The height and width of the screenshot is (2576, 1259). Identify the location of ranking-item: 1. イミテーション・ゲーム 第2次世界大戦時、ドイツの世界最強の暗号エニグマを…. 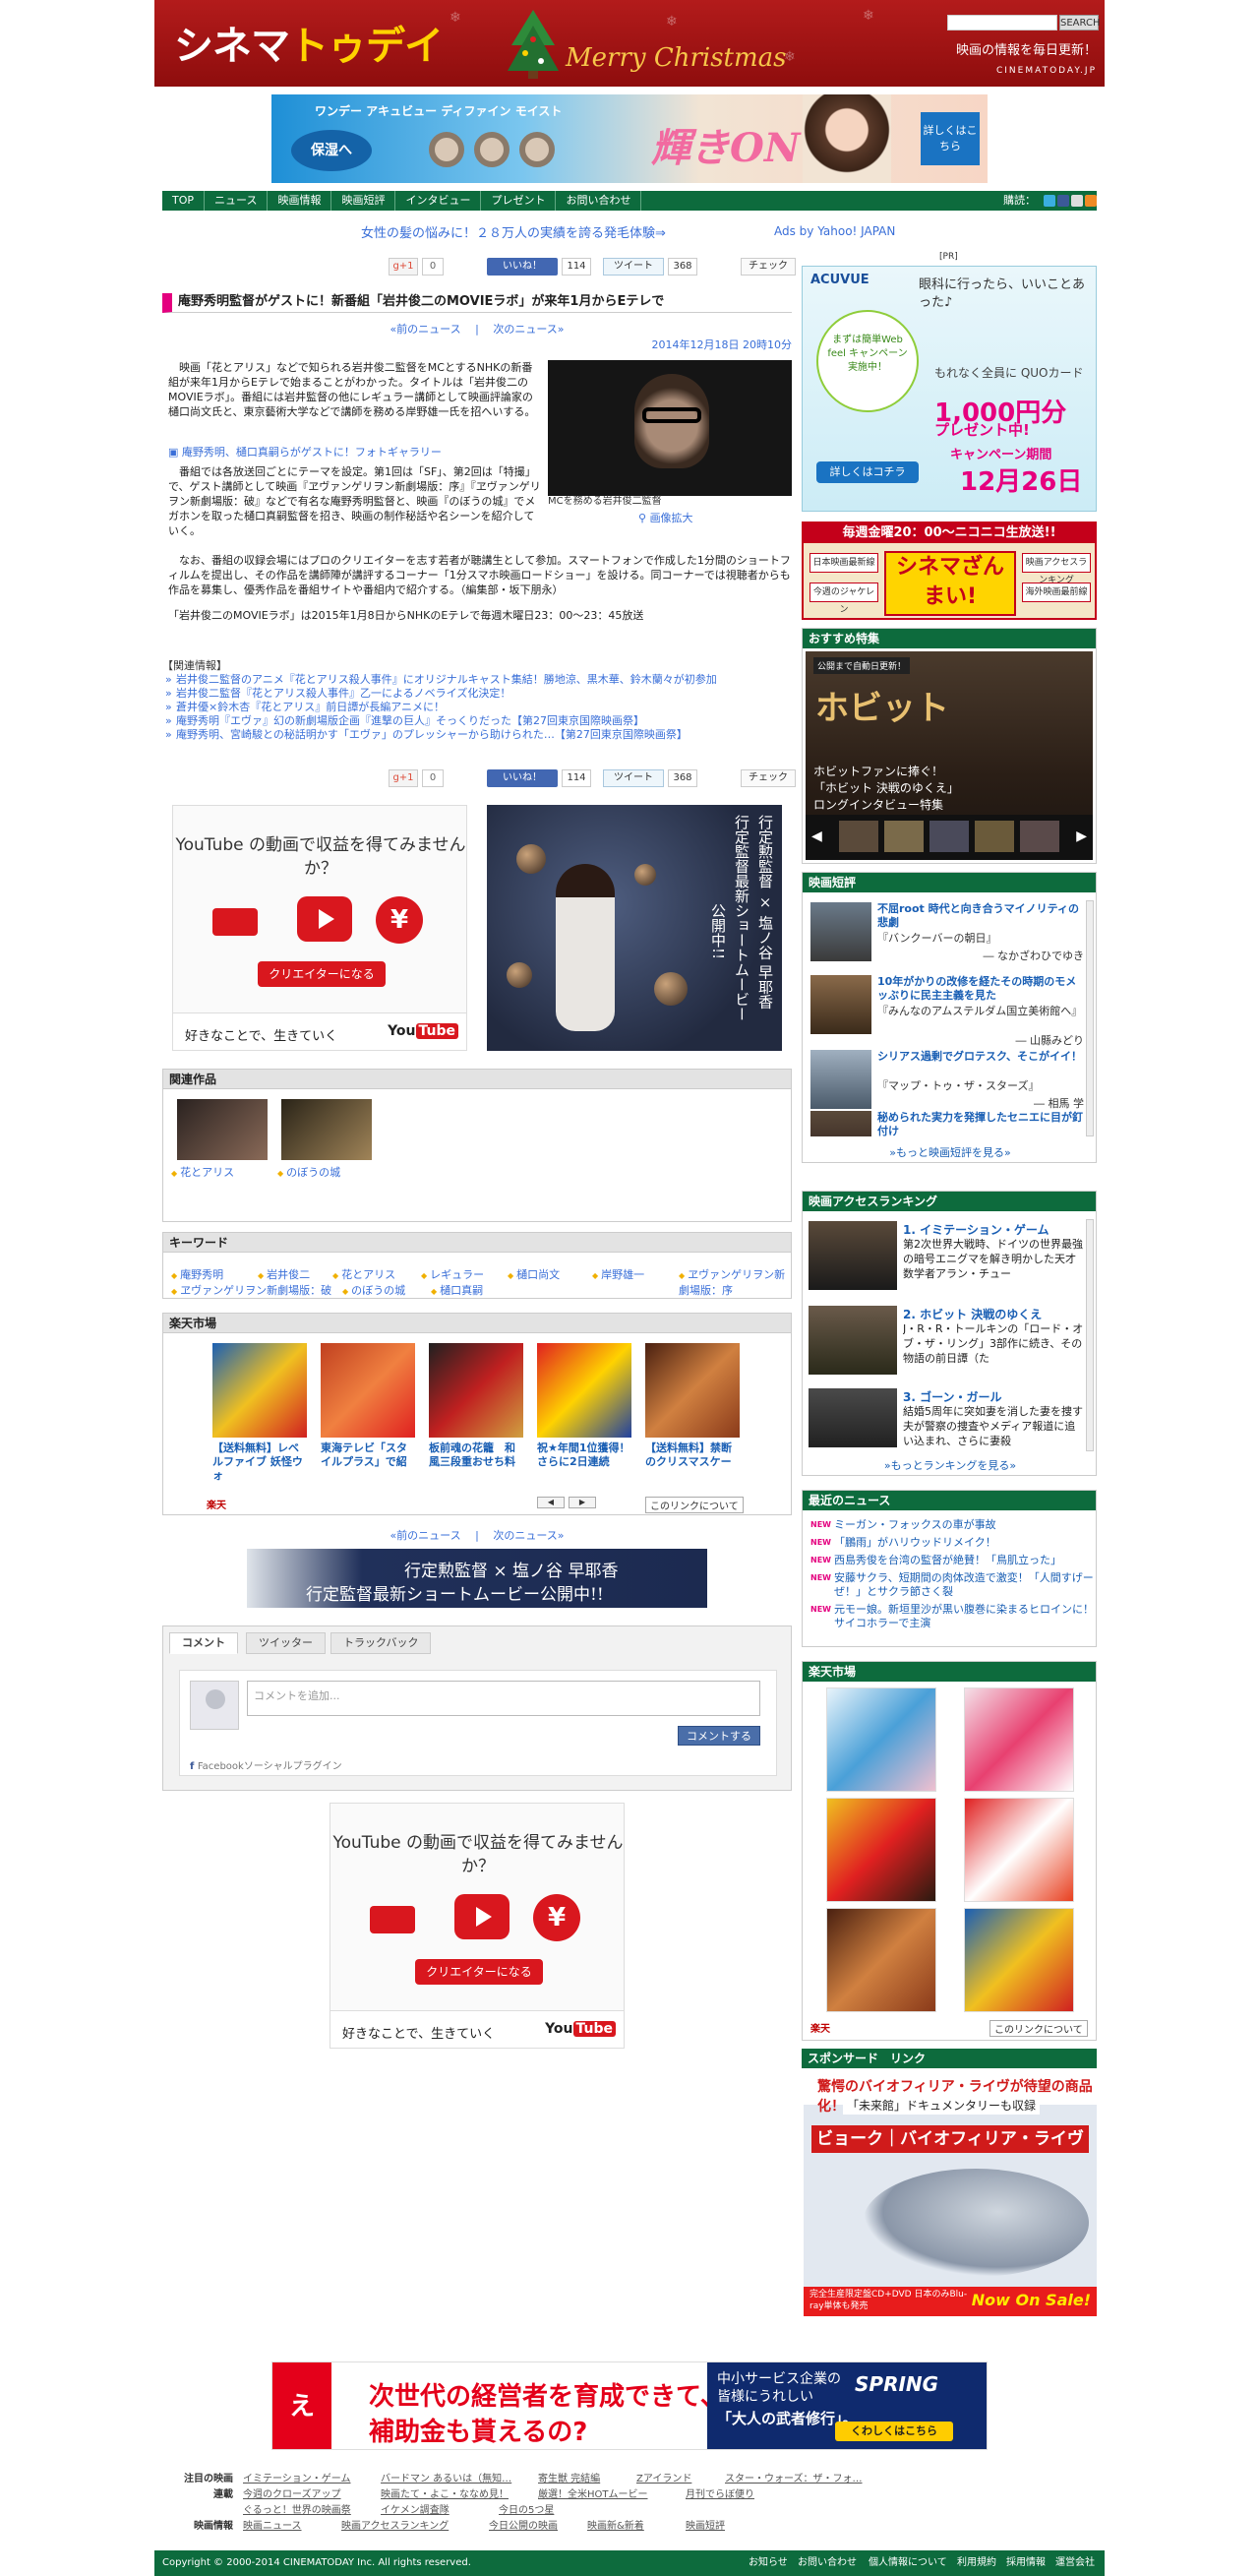
(947, 1260).